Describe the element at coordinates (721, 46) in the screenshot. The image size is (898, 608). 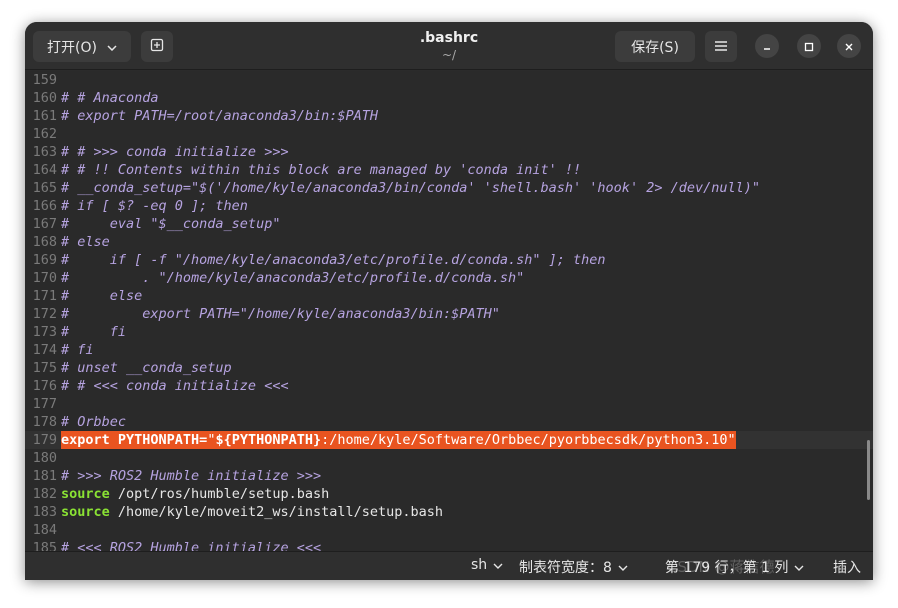
I see `main-menu-button` at that location.